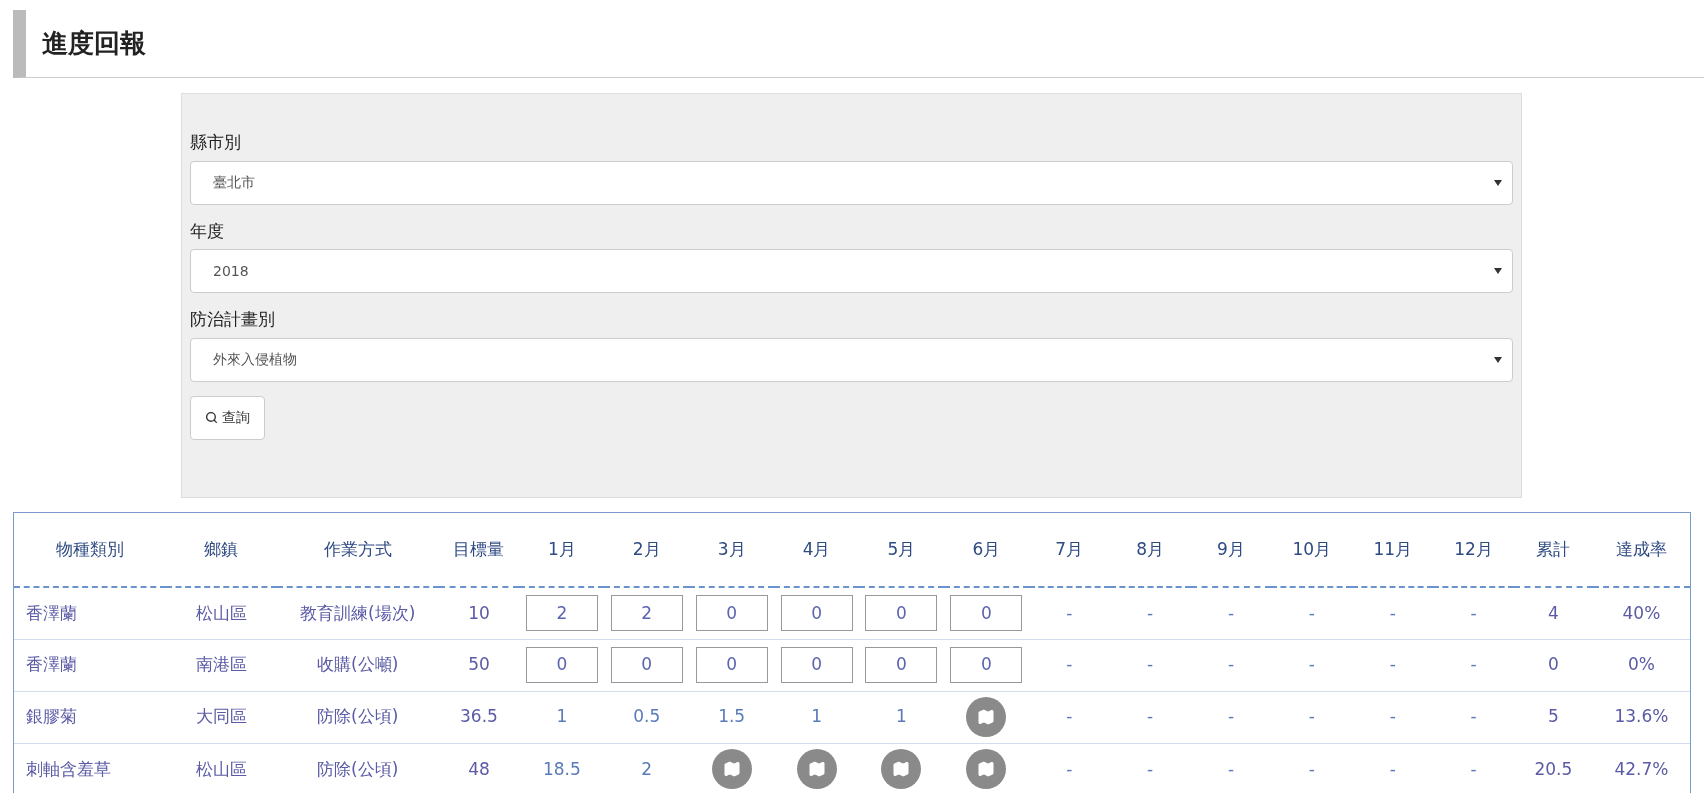  What do you see at coordinates (227, 417) in the screenshot?
I see `search-button: 查詢` at bounding box center [227, 417].